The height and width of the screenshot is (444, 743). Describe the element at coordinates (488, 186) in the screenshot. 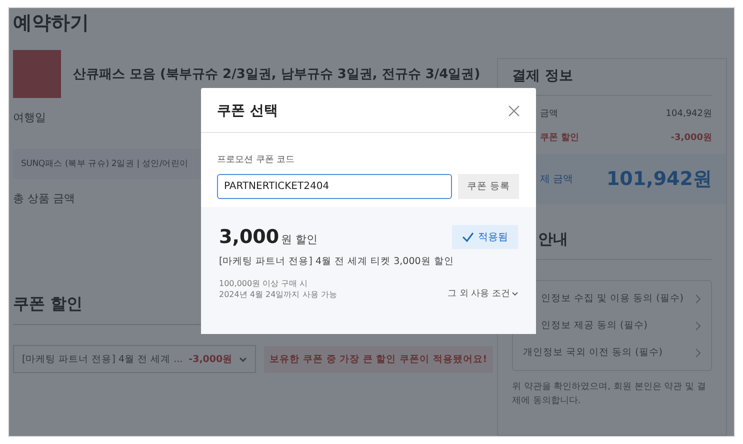

I see `register-button: 쿠폰 등록` at that location.